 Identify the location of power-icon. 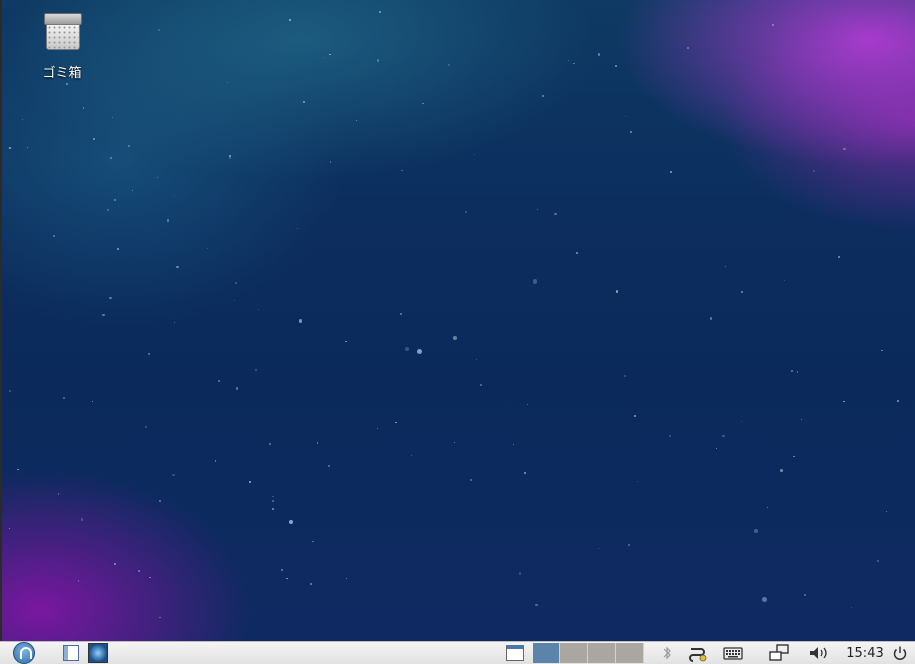
(900, 653).